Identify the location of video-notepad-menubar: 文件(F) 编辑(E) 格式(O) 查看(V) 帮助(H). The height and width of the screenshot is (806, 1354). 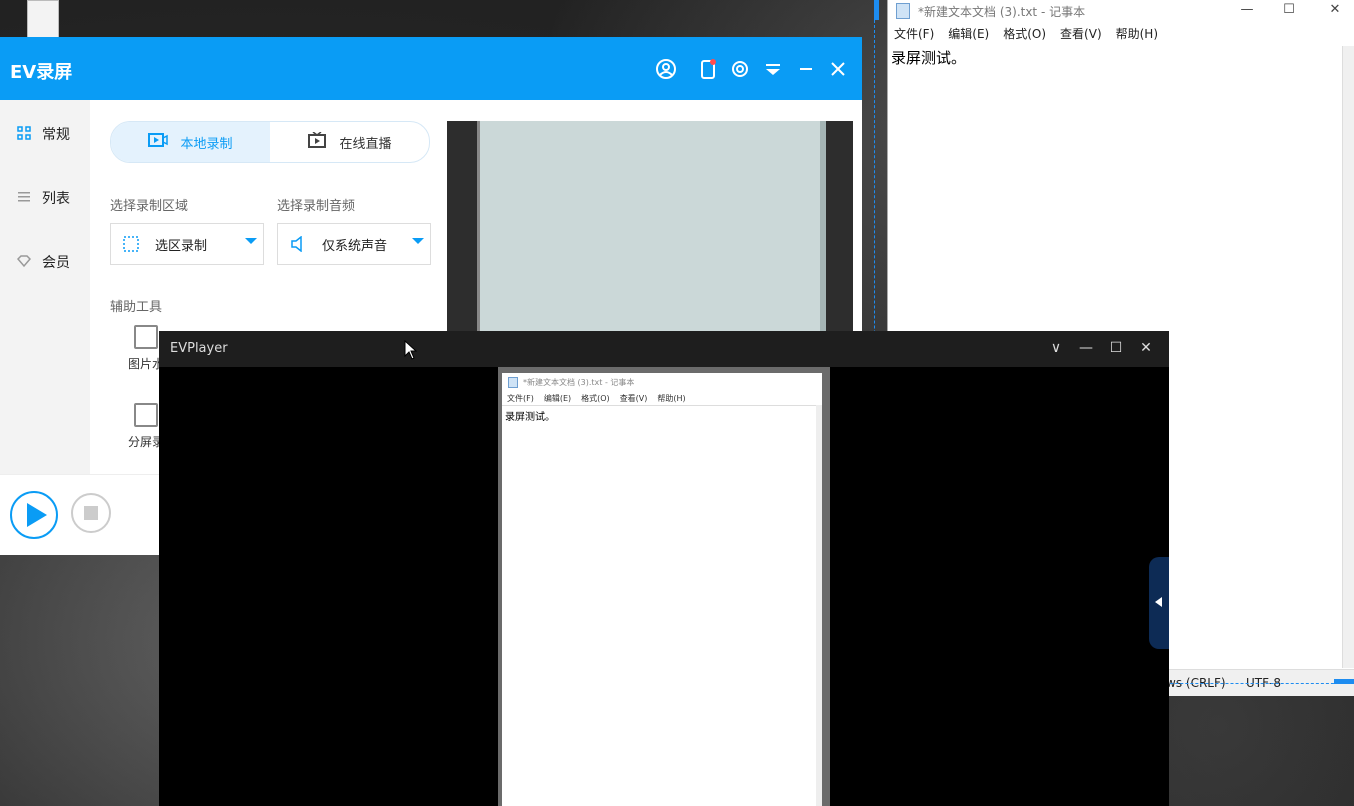
(662, 398).